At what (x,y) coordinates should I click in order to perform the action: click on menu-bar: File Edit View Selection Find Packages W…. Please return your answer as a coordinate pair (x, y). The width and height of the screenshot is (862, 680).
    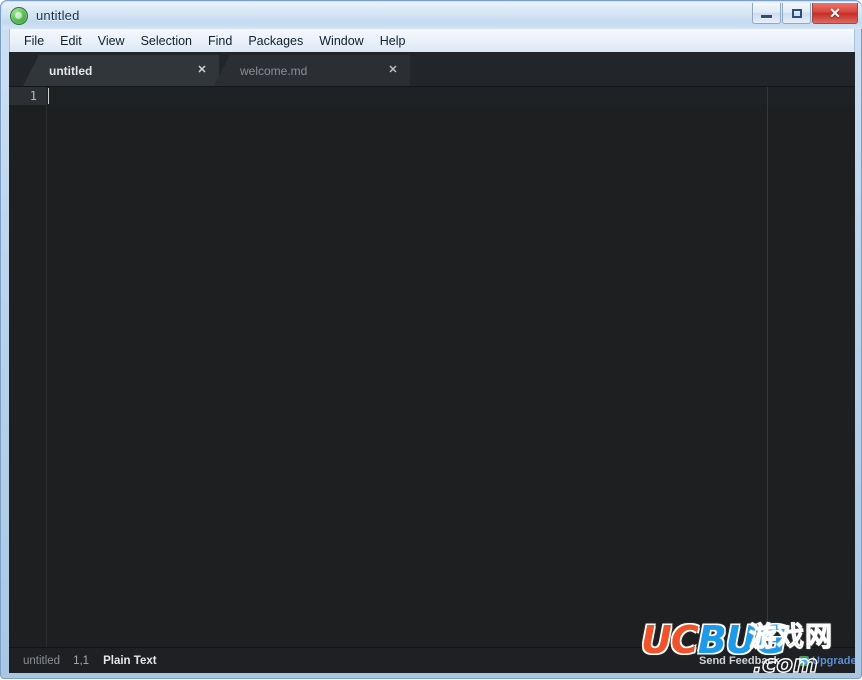
    Looking at the image, I should click on (432, 40).